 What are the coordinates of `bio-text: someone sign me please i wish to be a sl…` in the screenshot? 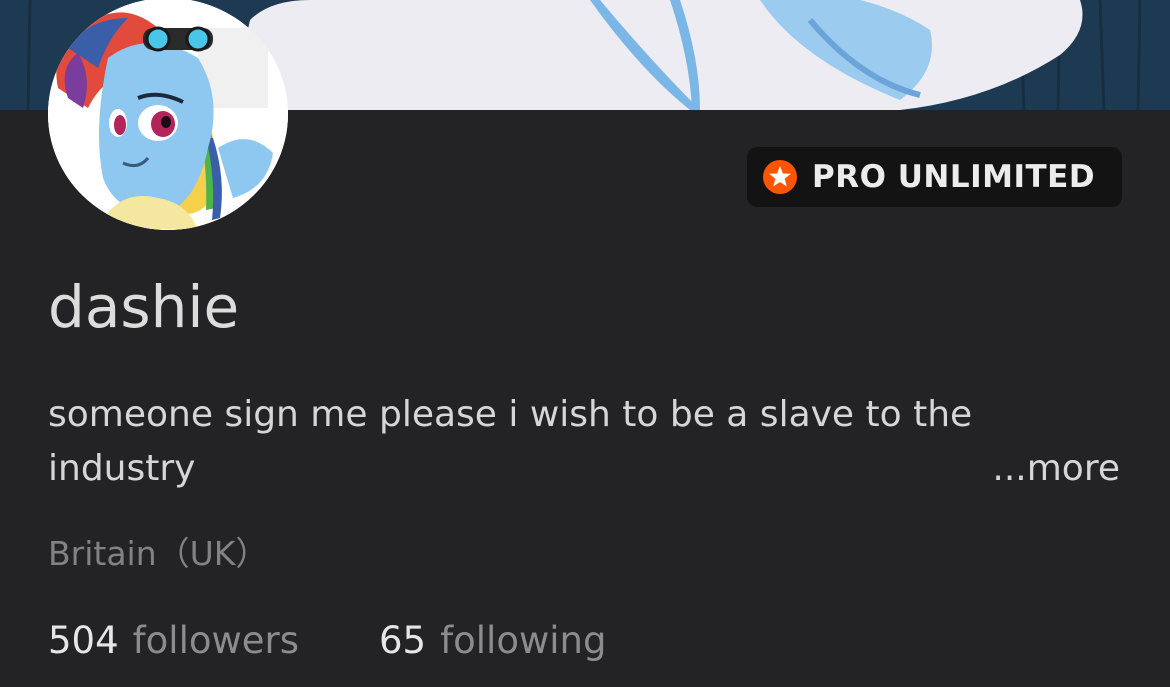 It's located at (578, 442).